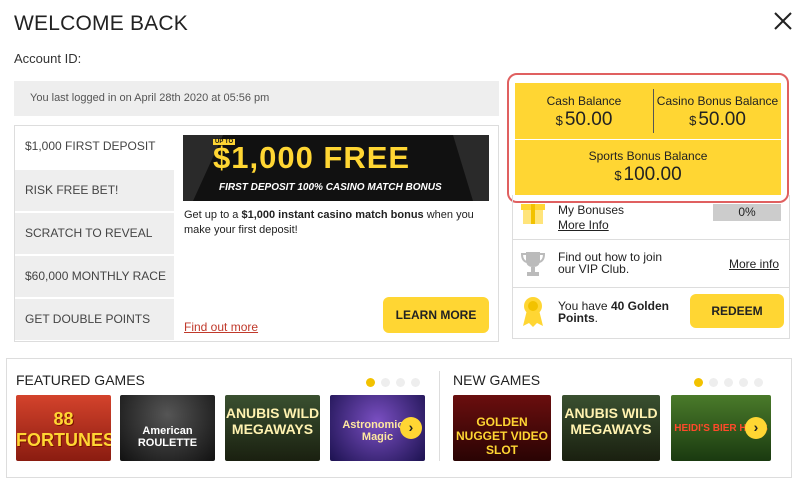 The width and height of the screenshot is (804, 490). I want to click on game-tile-88-fortunes: 88 FORTUNES, so click(63, 428).